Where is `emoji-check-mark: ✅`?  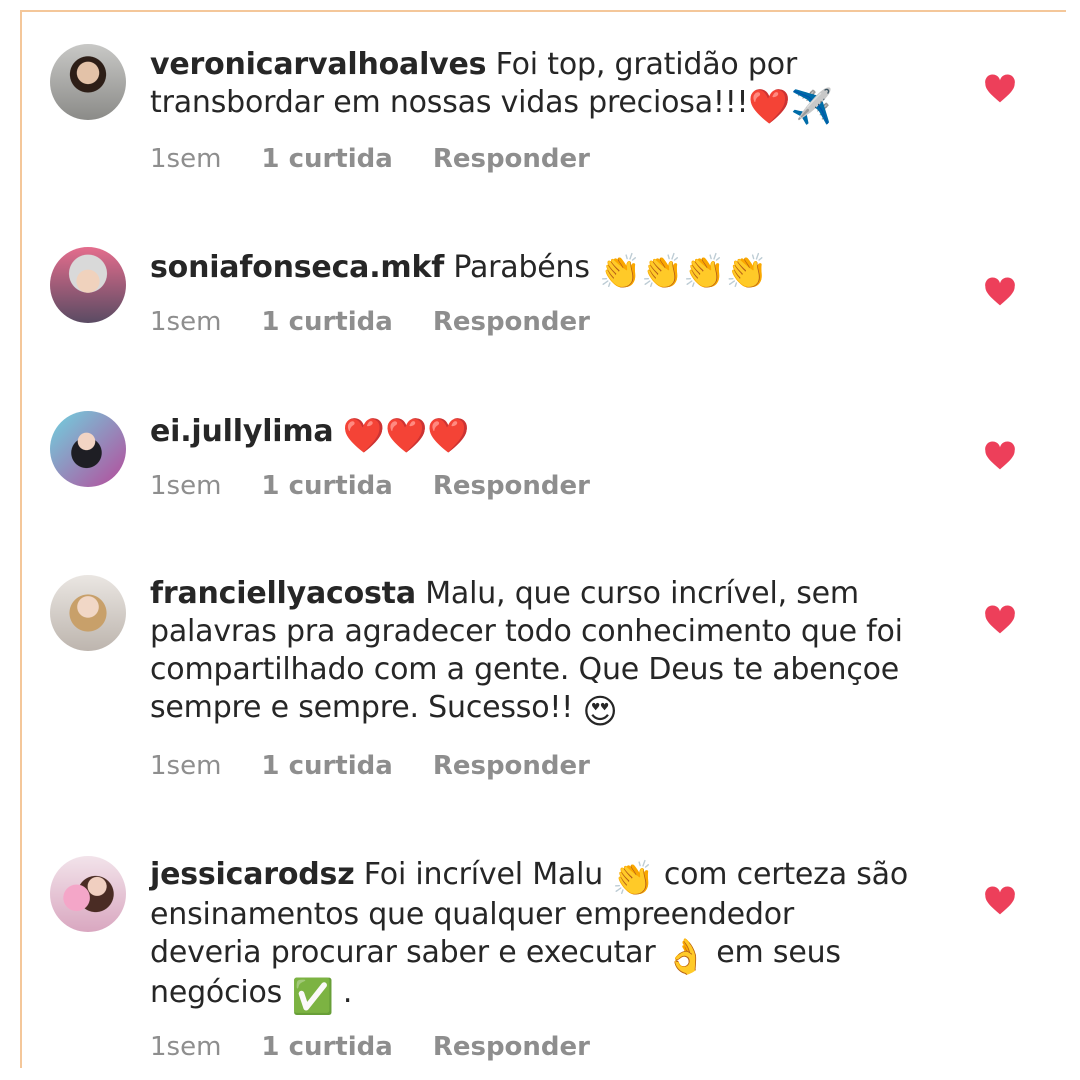 emoji-check-mark: ✅ is located at coordinates (312, 997).